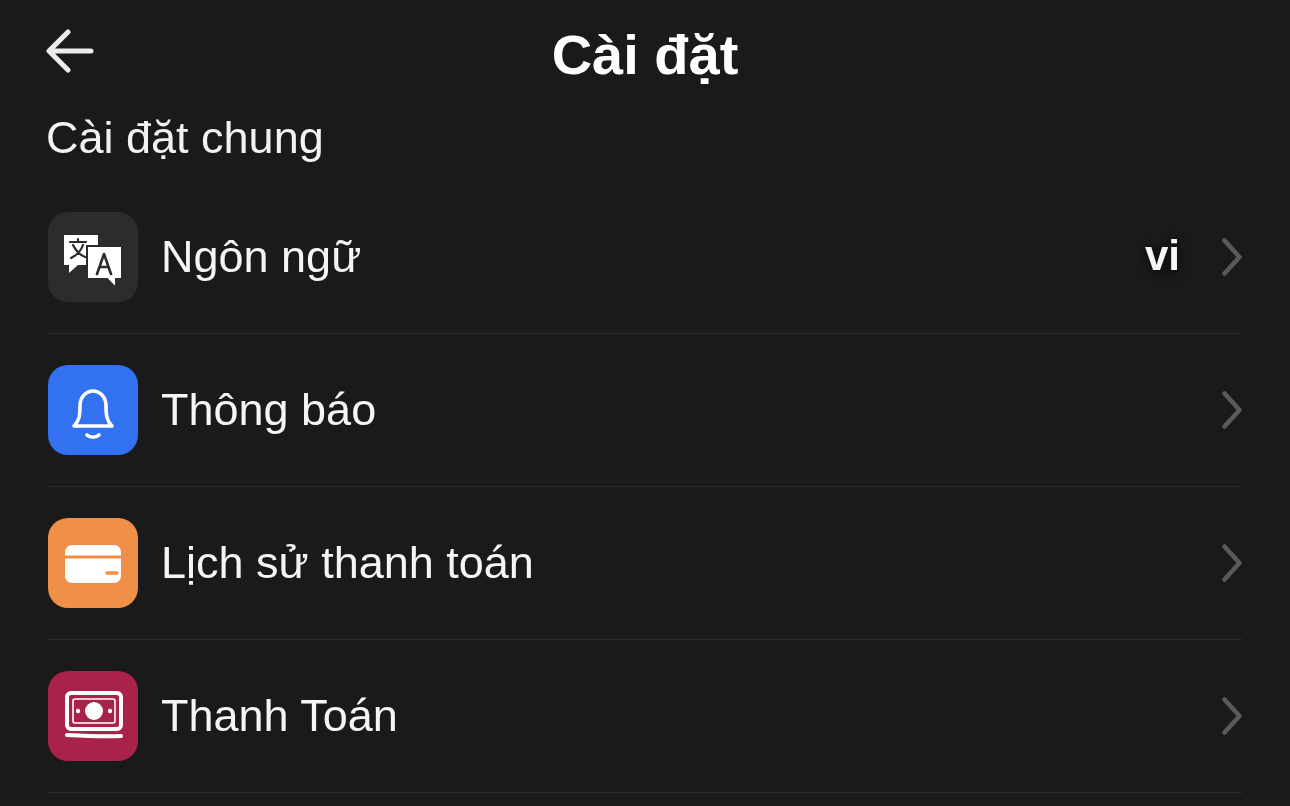  I want to click on back-arrow-icon, so click(70, 51).